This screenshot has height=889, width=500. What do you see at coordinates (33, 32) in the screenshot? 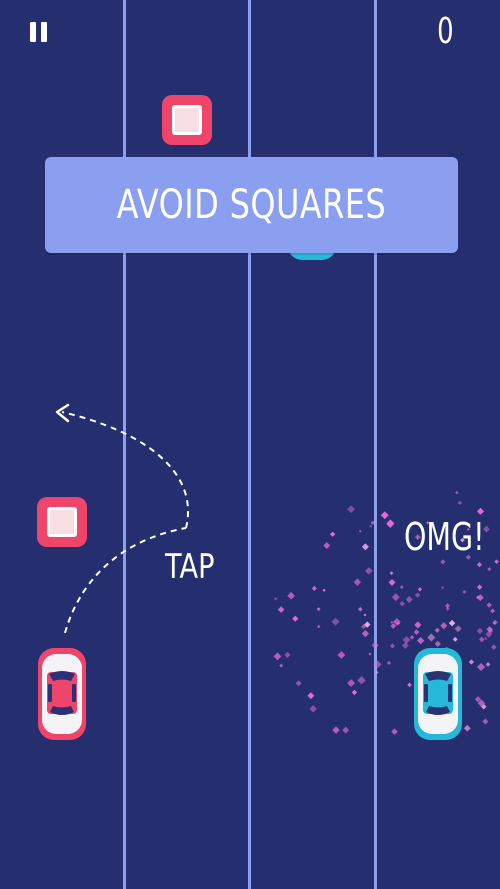
I see `pause-icon` at bounding box center [33, 32].